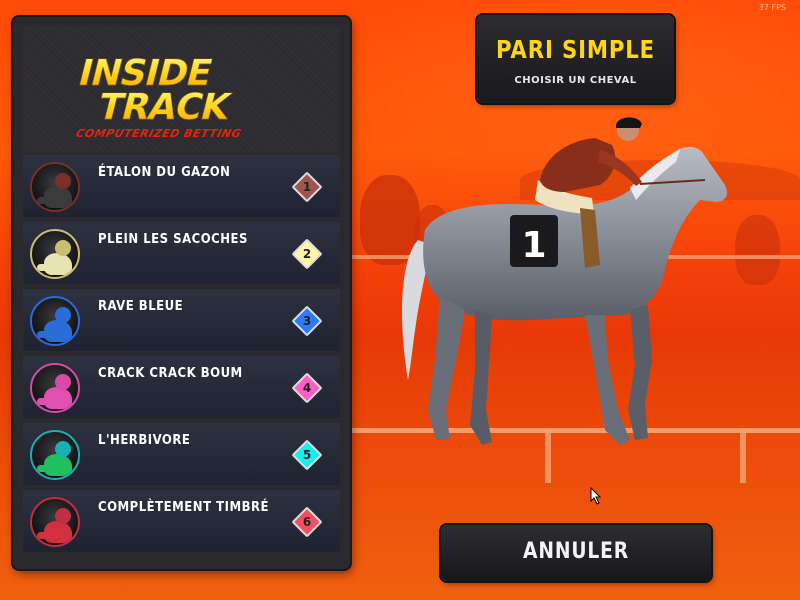 The image size is (800, 600). Describe the element at coordinates (533, 245) in the screenshot. I see `saddle-number: 1` at that location.